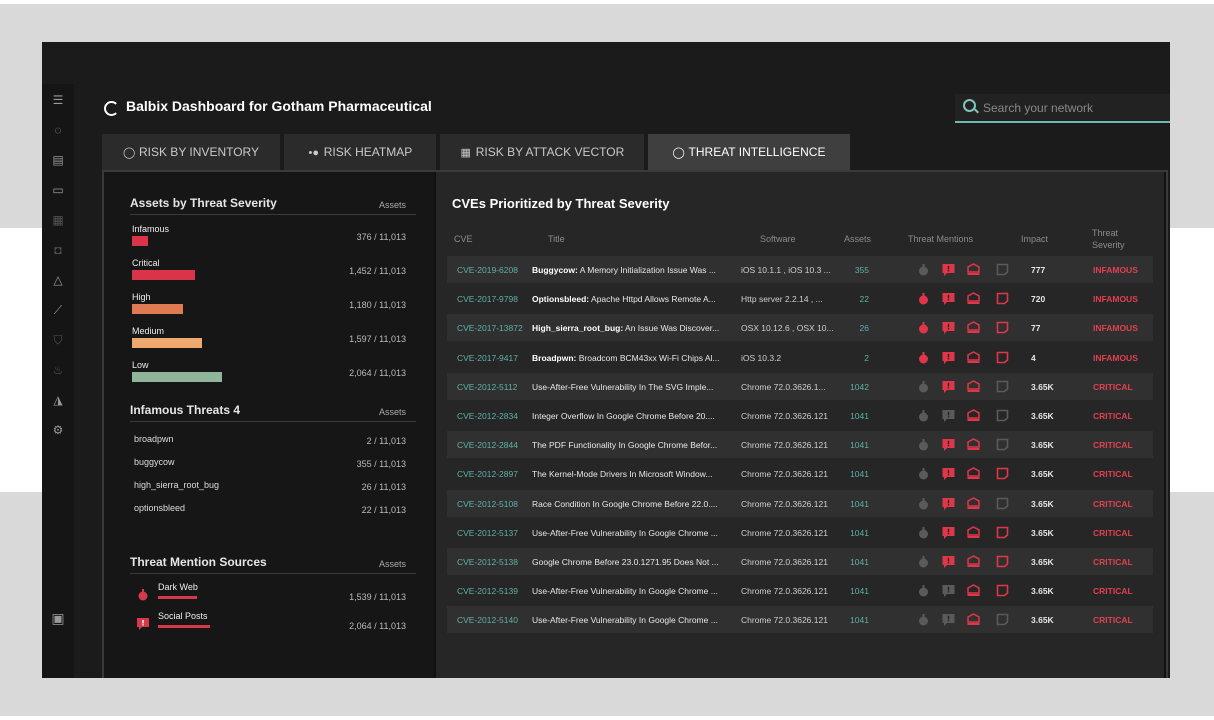  I want to click on assets-link: 2, so click(856, 358).